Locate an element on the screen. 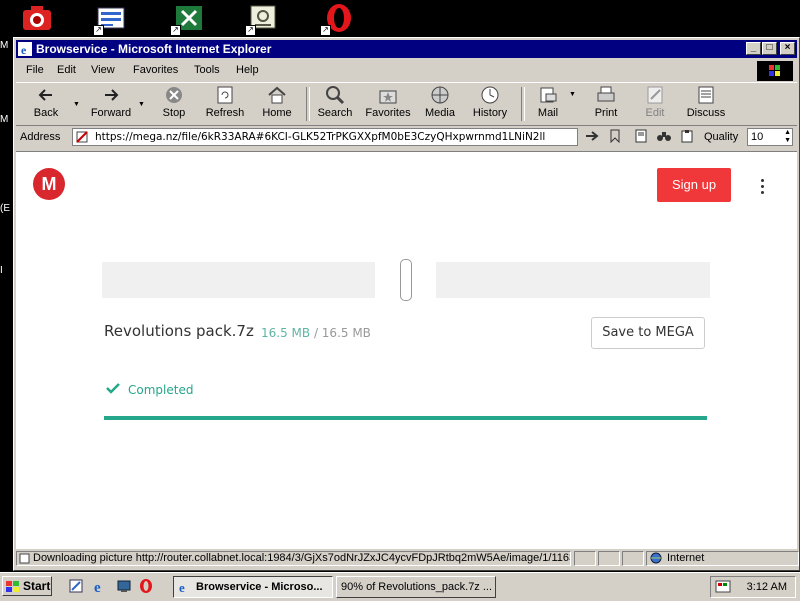 Image resolution: width=800 pixels, height=601 pixels. opera-desktop-icon: ↗ is located at coordinates (338, 19).